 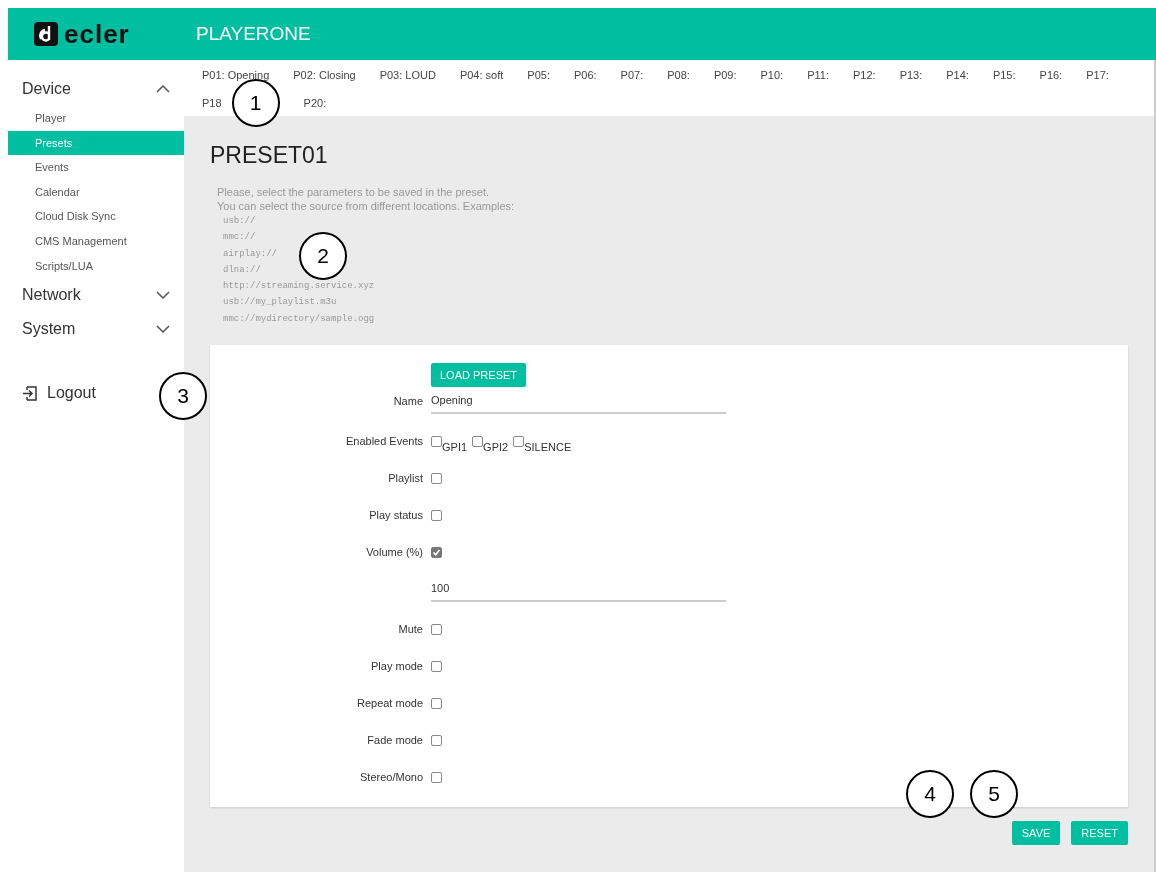 What do you see at coordinates (96, 89) in the screenshot?
I see `menu-group: Device` at bounding box center [96, 89].